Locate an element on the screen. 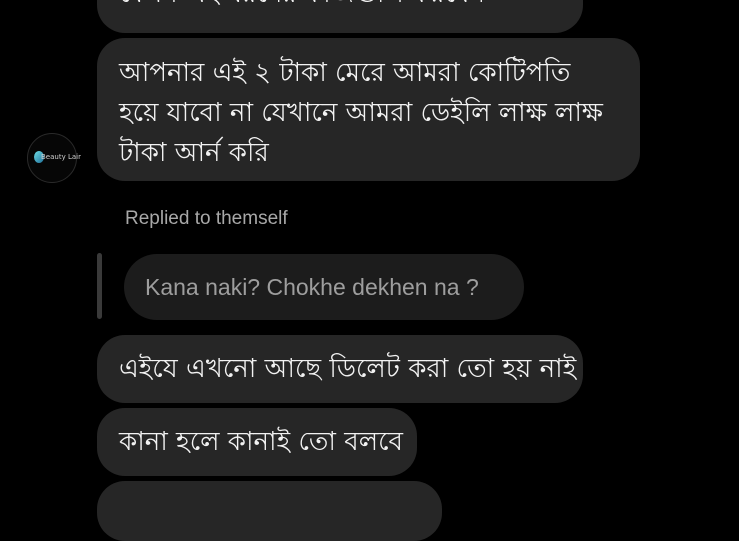  message-text: কানা হলে কানাই তো বলবে is located at coordinates (261, 442).